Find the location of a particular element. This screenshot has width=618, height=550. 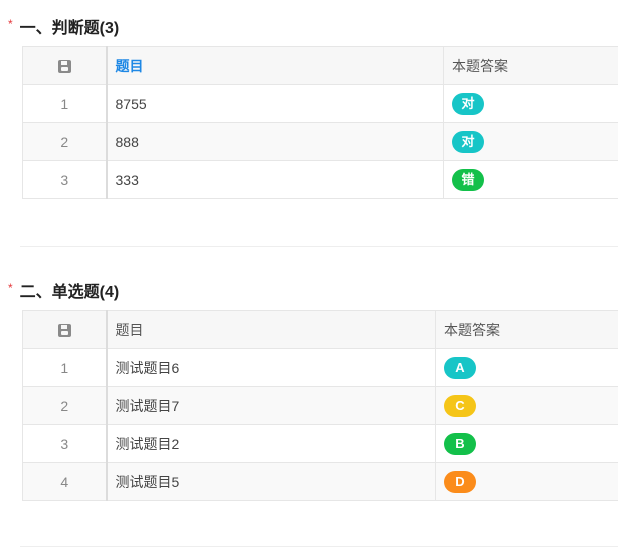

answer-badge: C is located at coordinates (460, 405).